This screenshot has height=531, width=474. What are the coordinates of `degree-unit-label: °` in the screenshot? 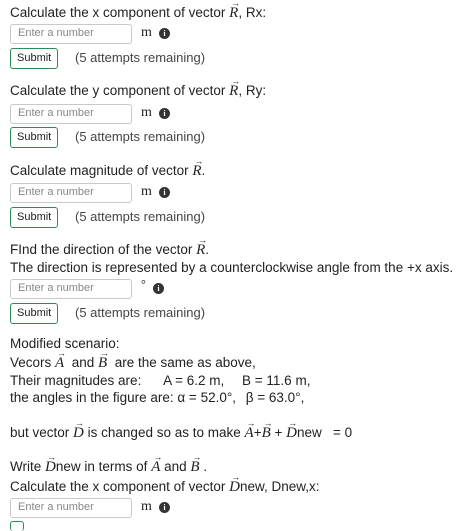 It's located at (143, 284).